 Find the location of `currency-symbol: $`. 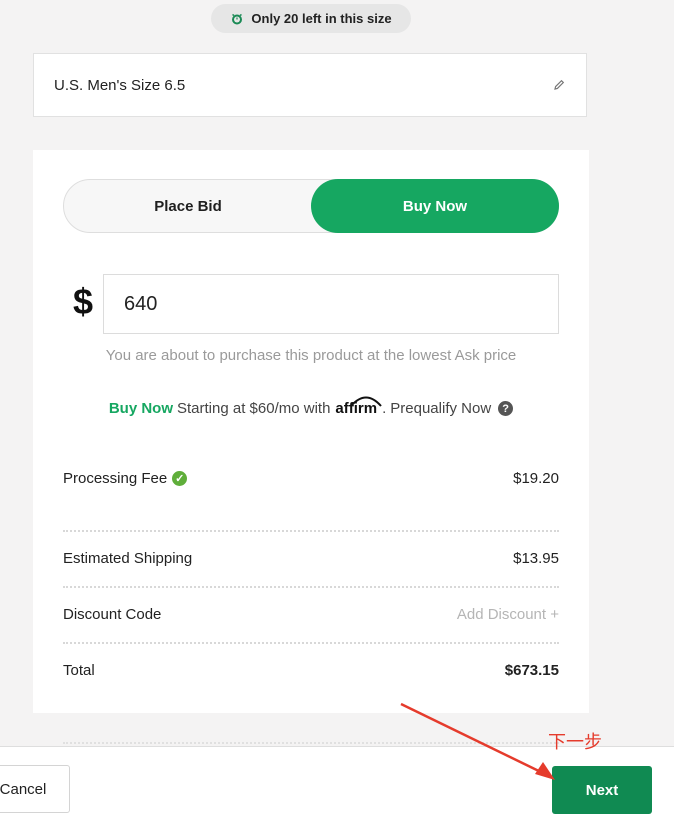

currency-symbol: $ is located at coordinates (83, 301).